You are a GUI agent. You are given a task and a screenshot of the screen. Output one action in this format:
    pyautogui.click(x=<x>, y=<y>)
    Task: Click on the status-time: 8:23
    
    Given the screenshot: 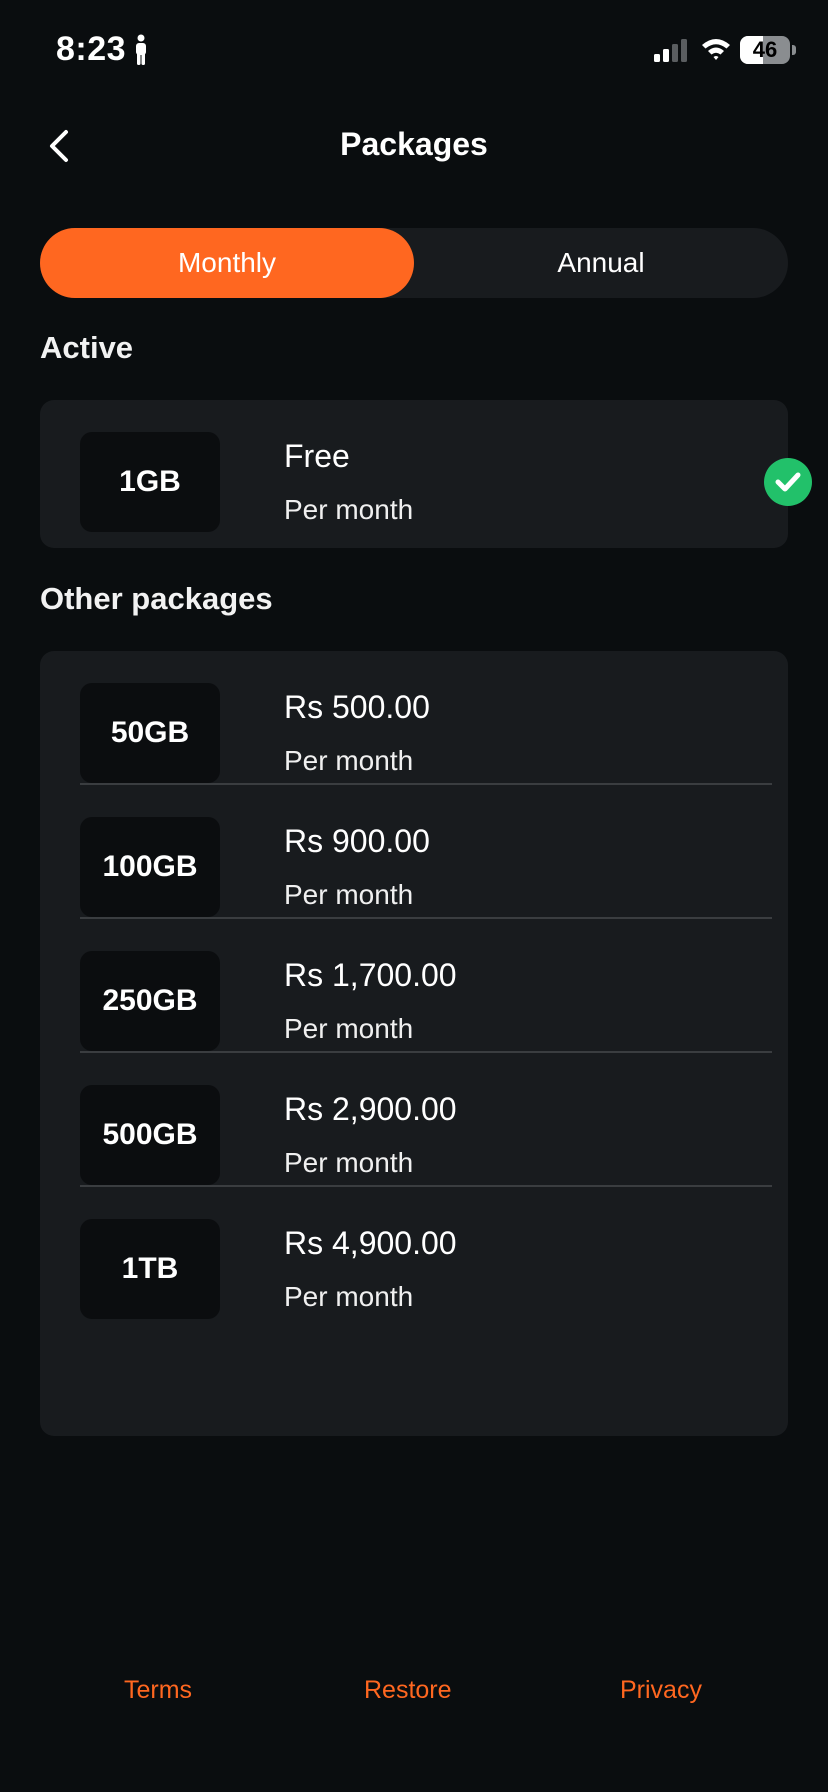 What is the action you would take?
    pyautogui.click(x=91, y=49)
    